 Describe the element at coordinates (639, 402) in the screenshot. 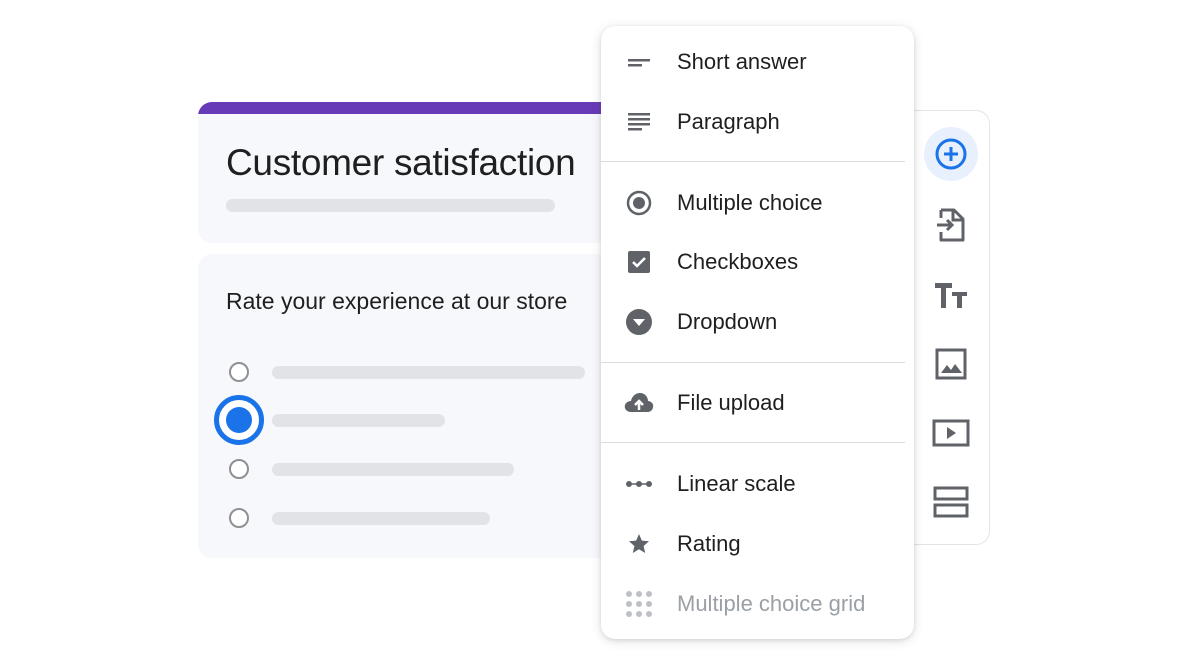

I see `cloud-upload-icon` at that location.